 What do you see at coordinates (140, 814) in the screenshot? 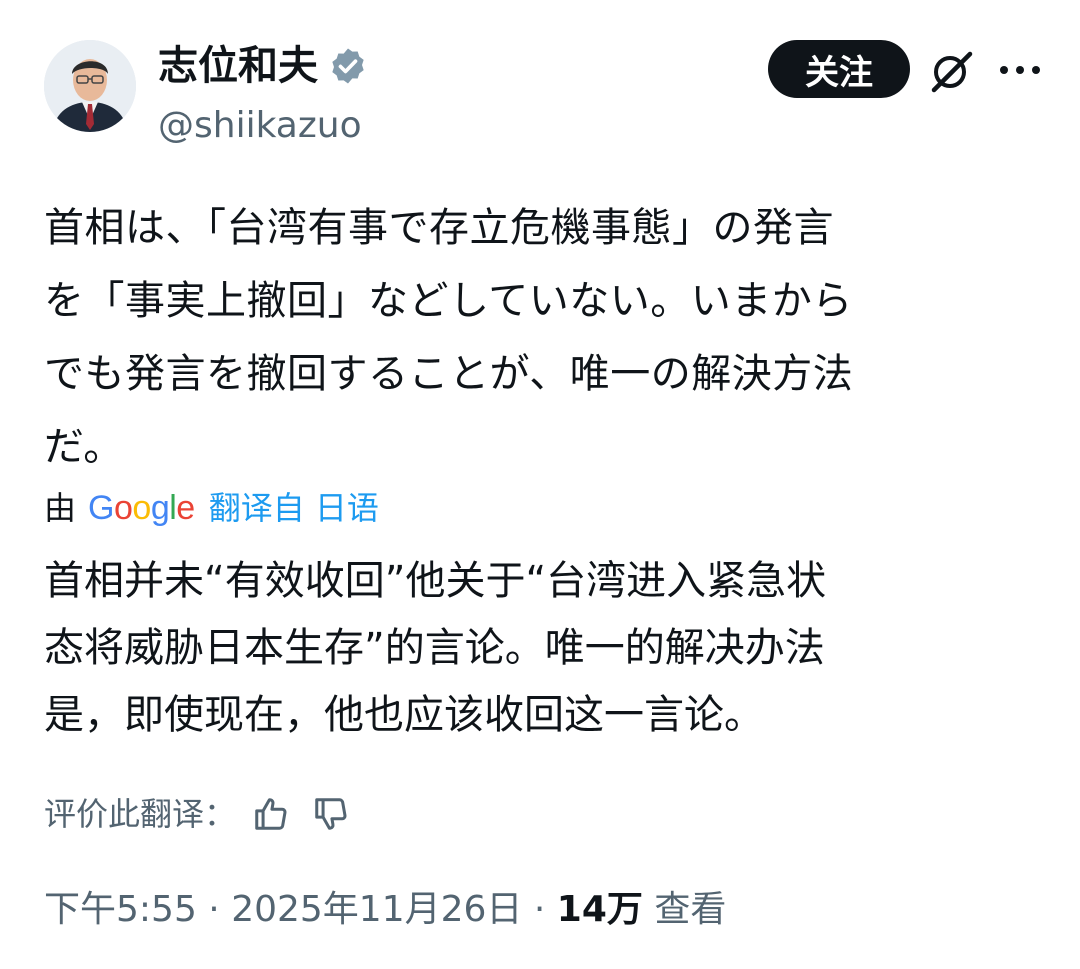
I see `rate-translation-label: 评价此翻译：` at bounding box center [140, 814].